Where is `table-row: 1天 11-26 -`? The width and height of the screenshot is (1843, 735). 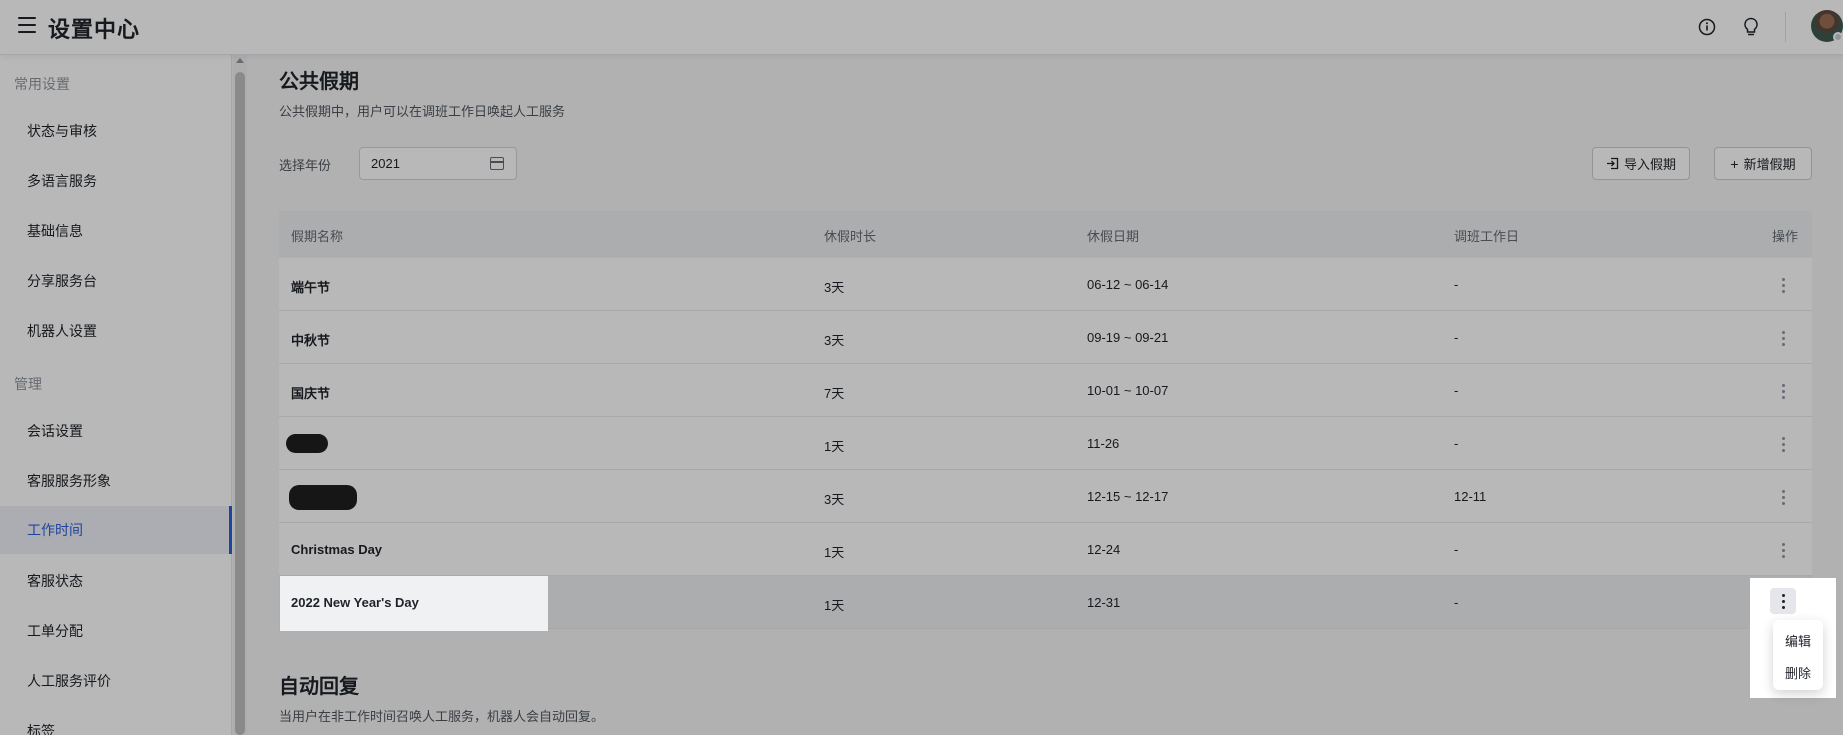 table-row: 1天 11-26 - is located at coordinates (1045, 443).